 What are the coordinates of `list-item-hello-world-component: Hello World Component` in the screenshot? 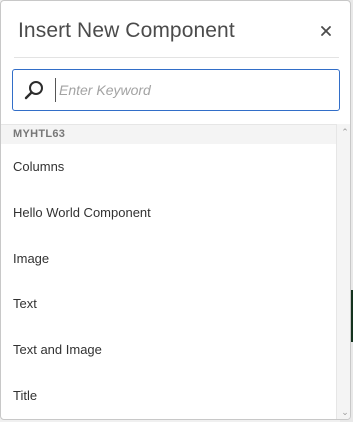 It's located at (168, 213).